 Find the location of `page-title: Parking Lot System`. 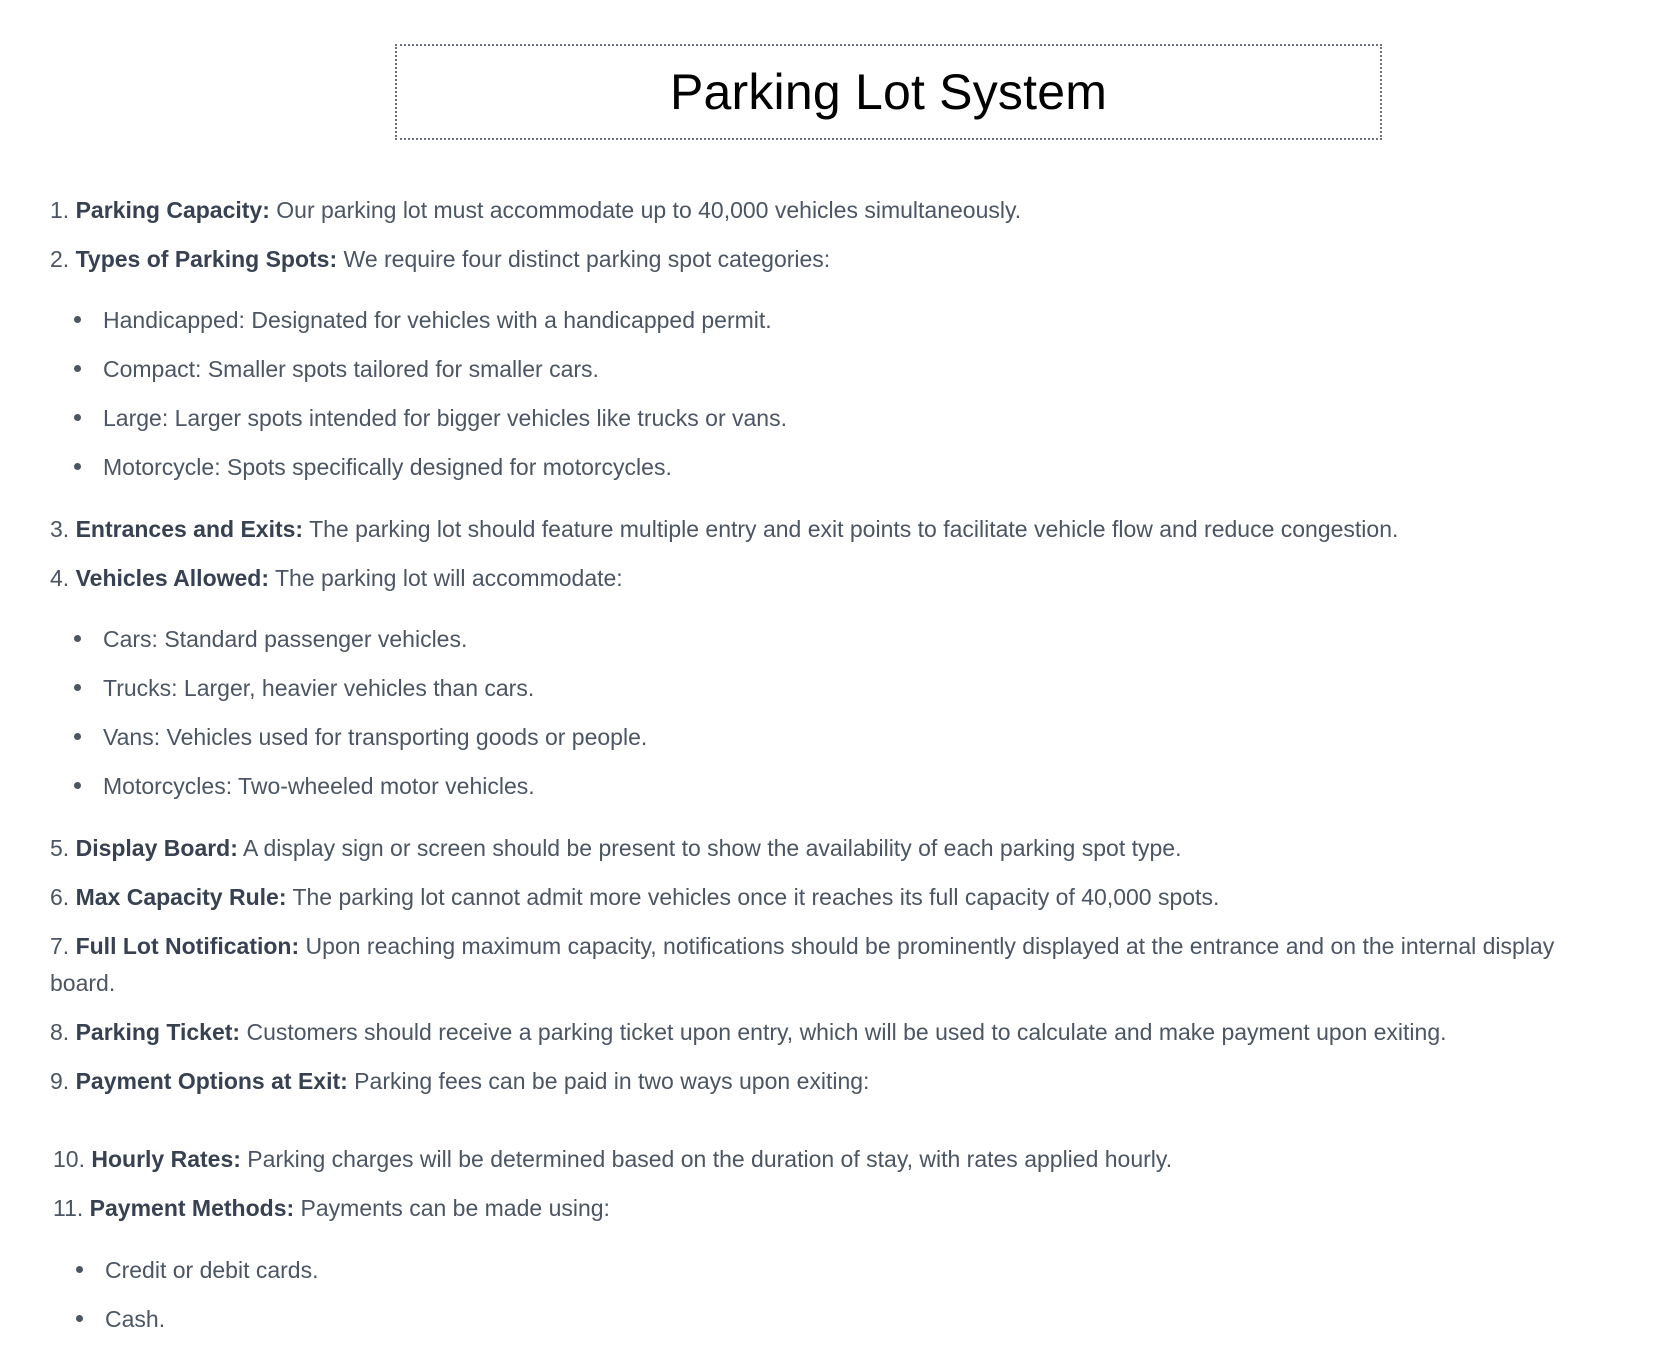

page-title: Parking Lot System is located at coordinates (888, 92).